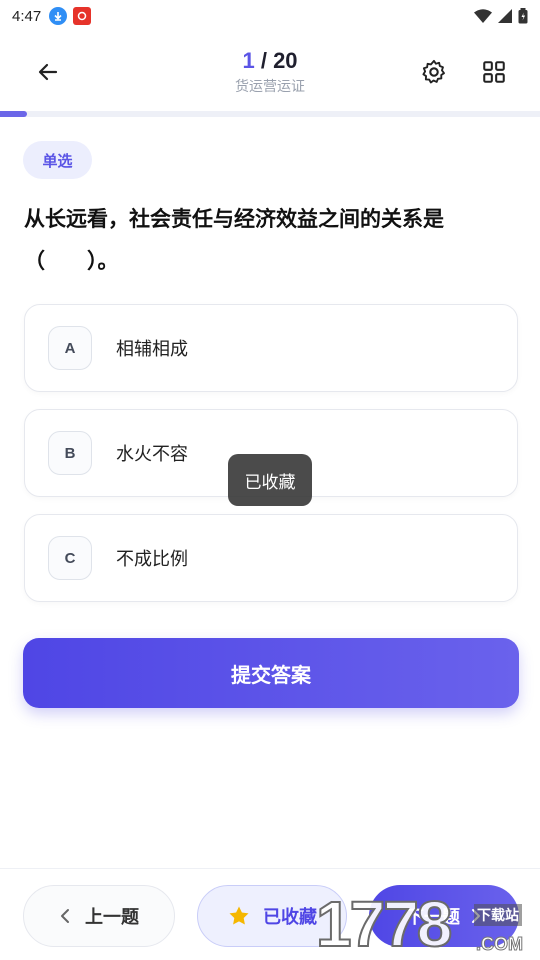 The width and height of the screenshot is (540, 960). I want to click on previous-question-button: 上一题, so click(99, 916).